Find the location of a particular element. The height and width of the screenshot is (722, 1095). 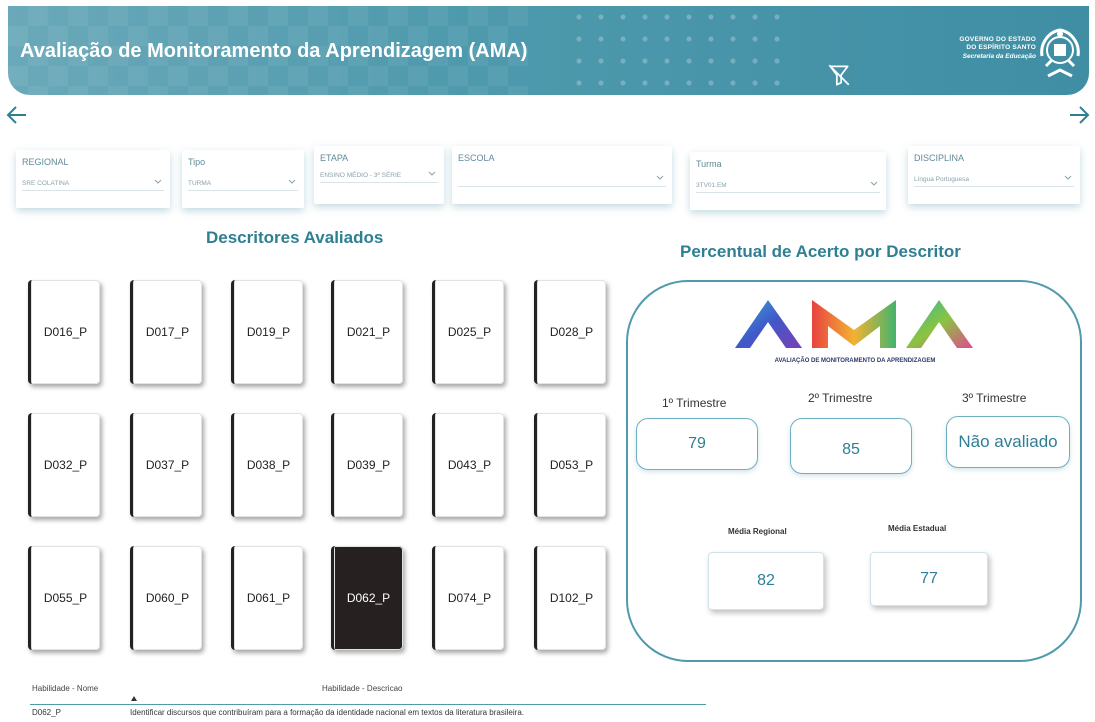

descriptor-card: D061_P is located at coordinates (267, 598).